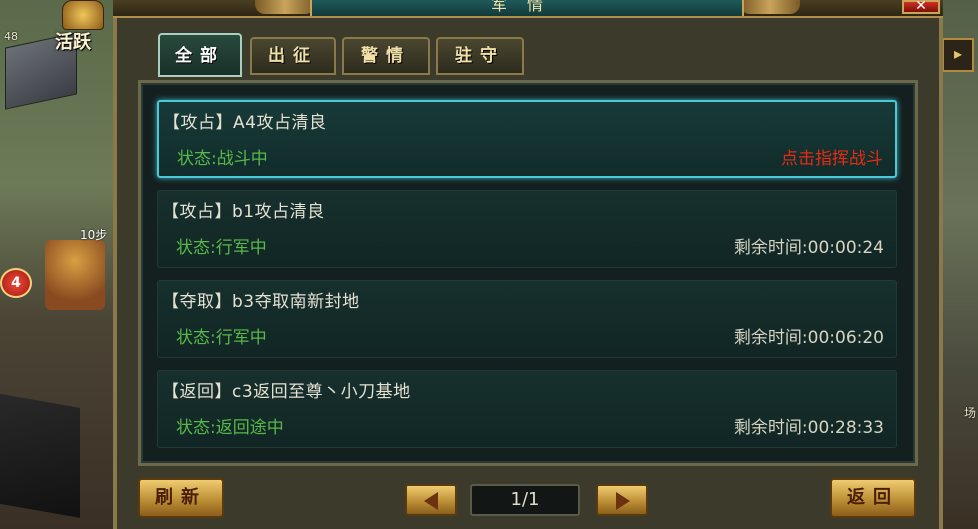 This screenshot has width=978, height=529. Describe the element at coordinates (527, 409) in the screenshot. I see `list-item: 【返回】c3返回至尊丶小刀基地 状态:返回途中 剩余时间:00:28:33` at that location.